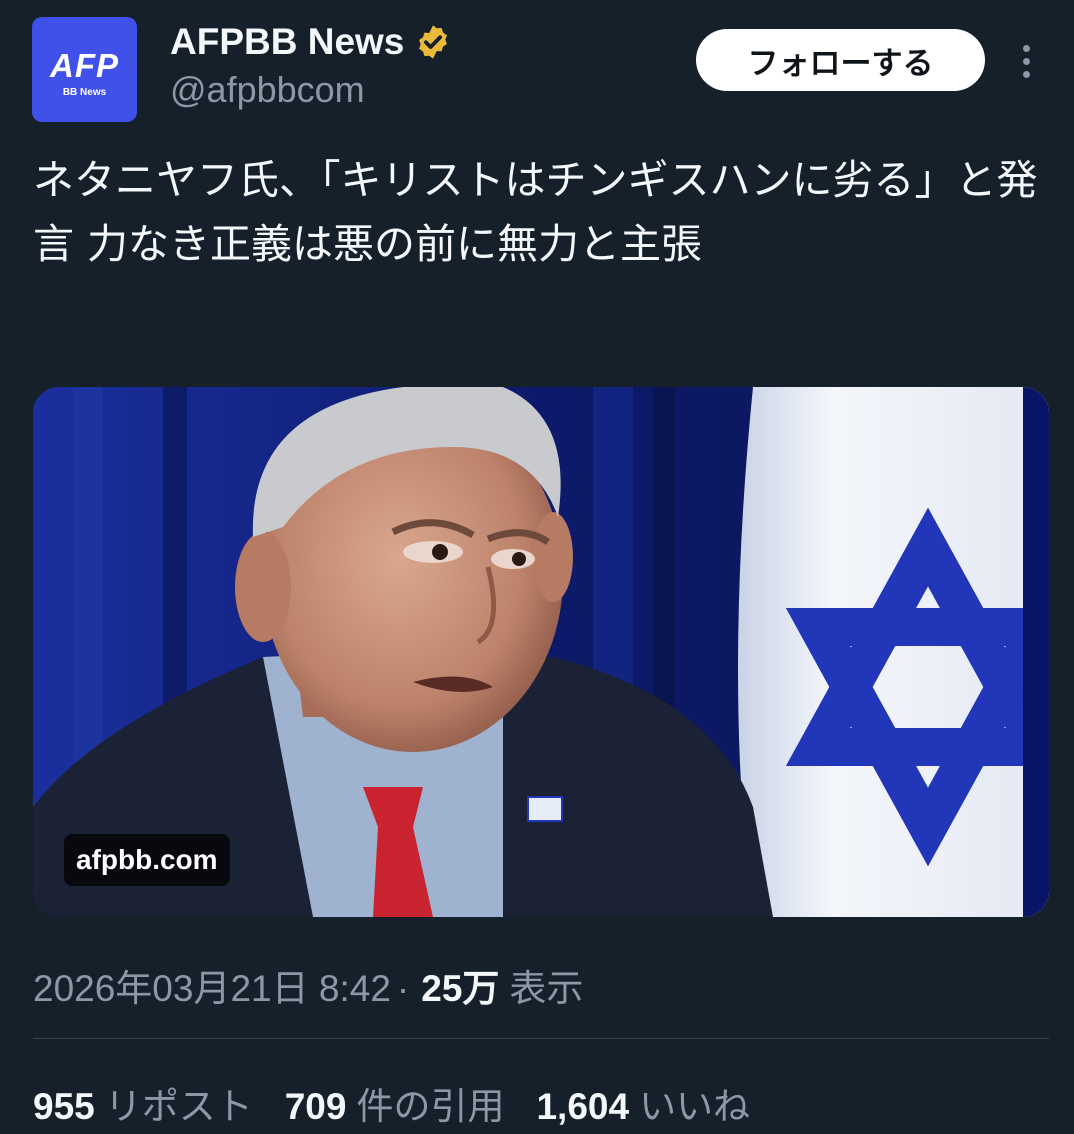 The width and height of the screenshot is (1074, 1134). I want to click on tweet-meta: 2026年03月21日 8:42 · 25万 表示, so click(308, 985).